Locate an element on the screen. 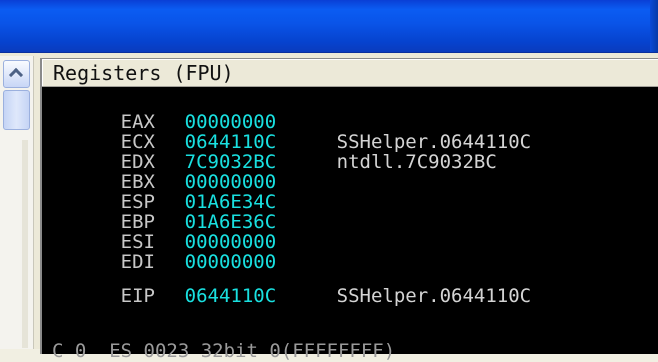  register-name: ESP is located at coordinates (137, 202).